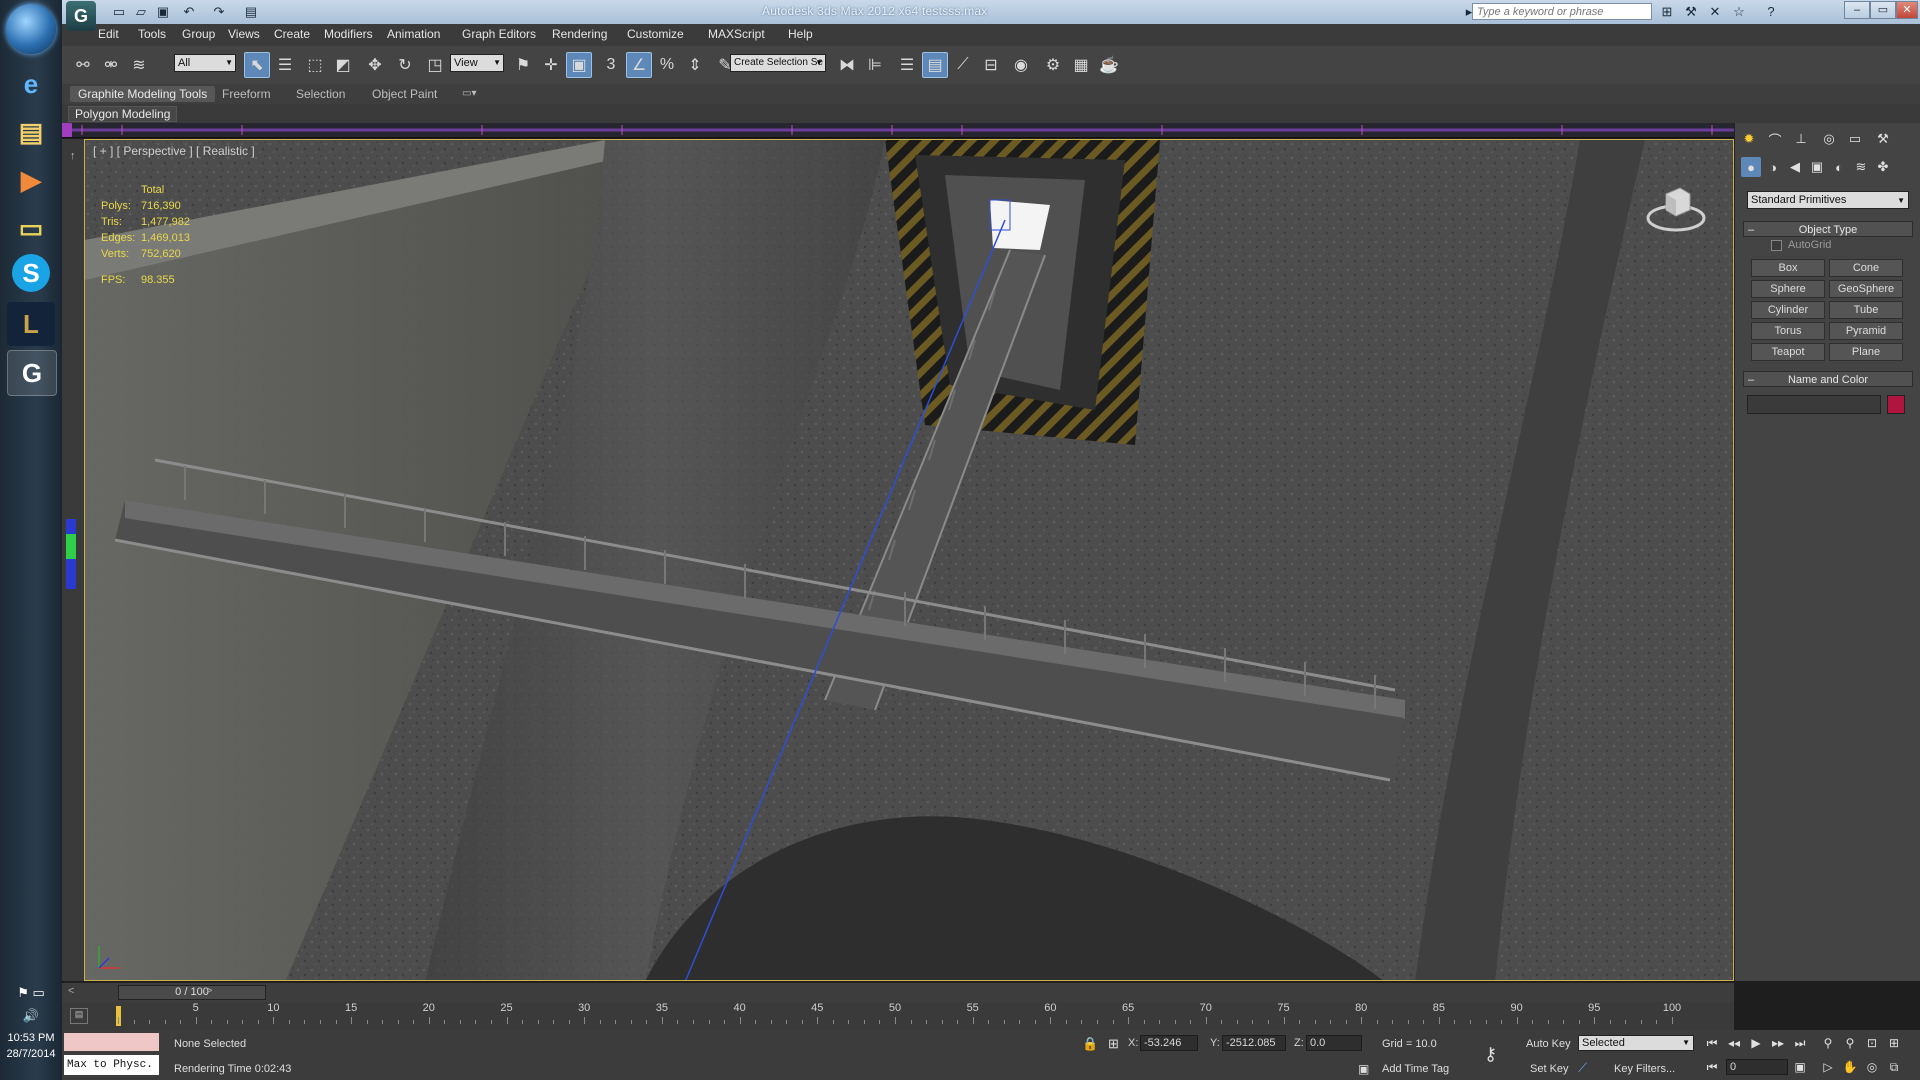 The image size is (1920, 1080). Describe the element at coordinates (246, 94) in the screenshot. I see `tab-freeform: Freeform` at that location.